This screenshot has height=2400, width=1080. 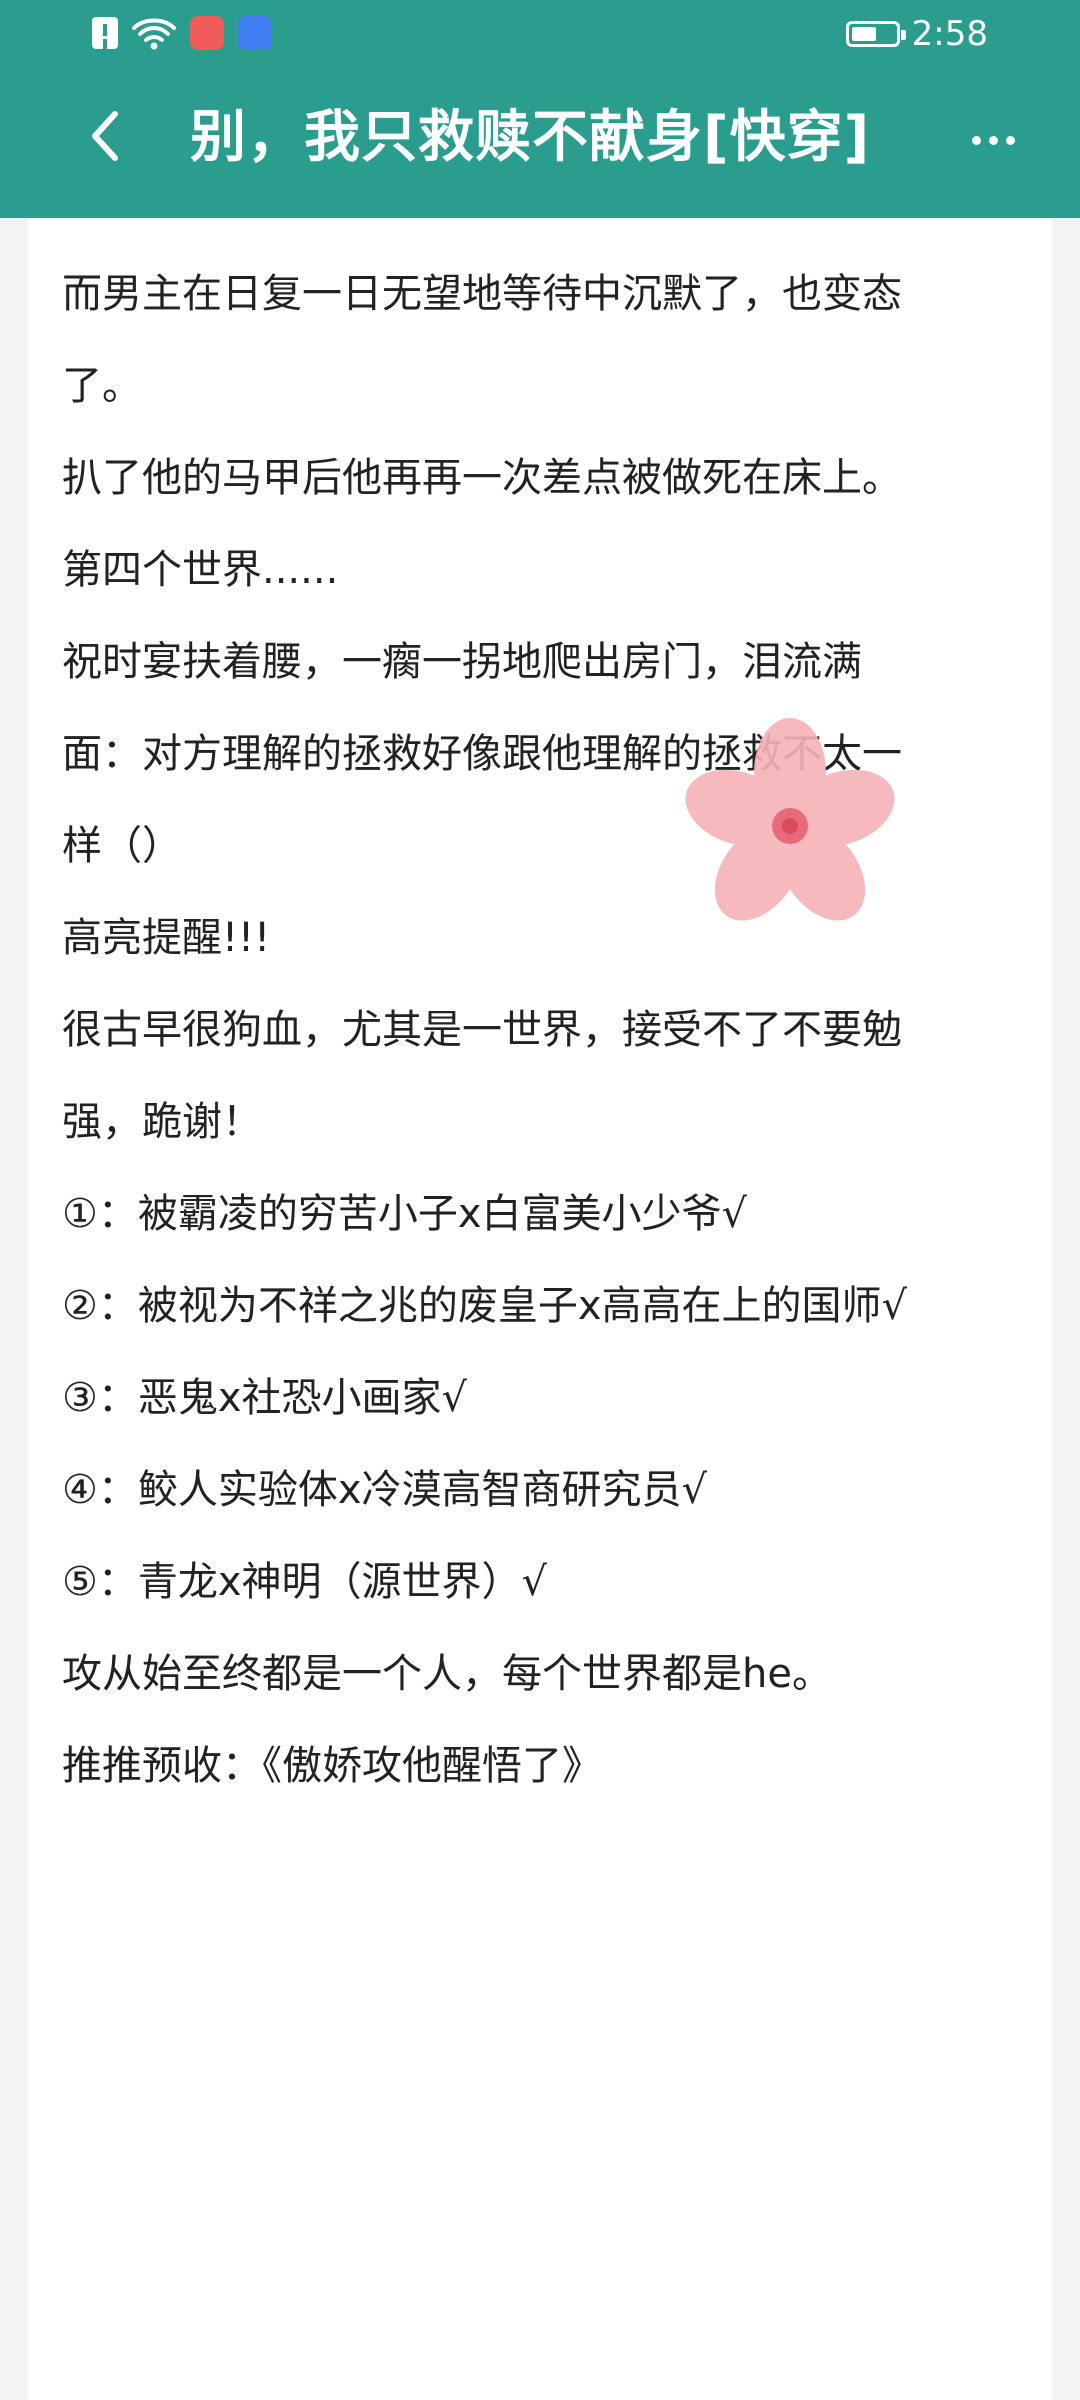 What do you see at coordinates (482, 1030) in the screenshot?
I see `text-line: 很古早很狗血，尤其是一世界，接受不了不要勉` at bounding box center [482, 1030].